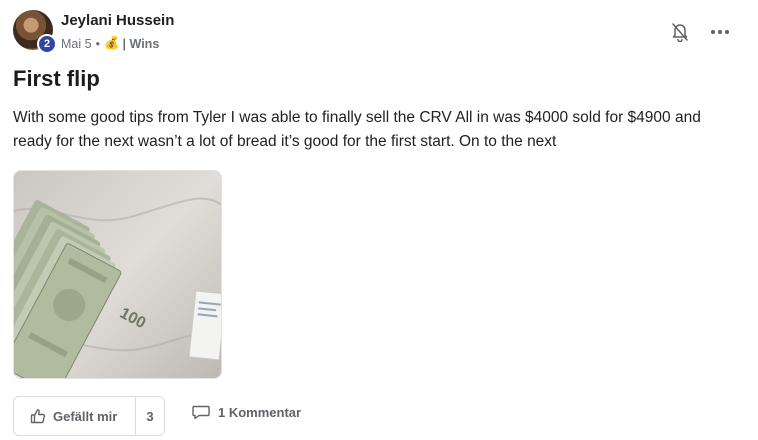  I want to click on post-title: First flip, so click(56, 78).